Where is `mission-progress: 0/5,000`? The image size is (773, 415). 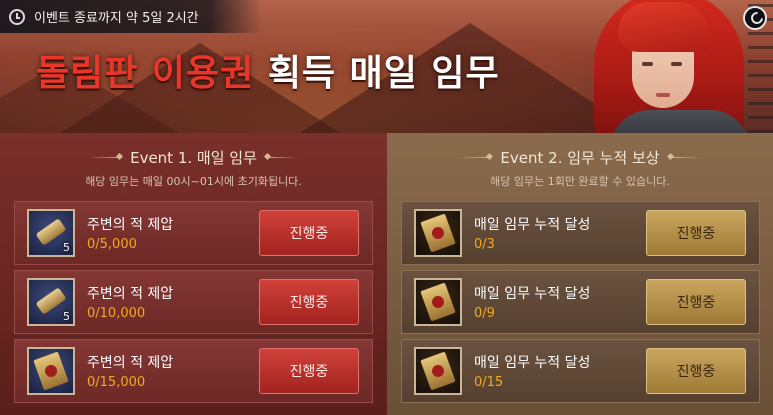 mission-progress: 0/5,000 is located at coordinates (112, 244).